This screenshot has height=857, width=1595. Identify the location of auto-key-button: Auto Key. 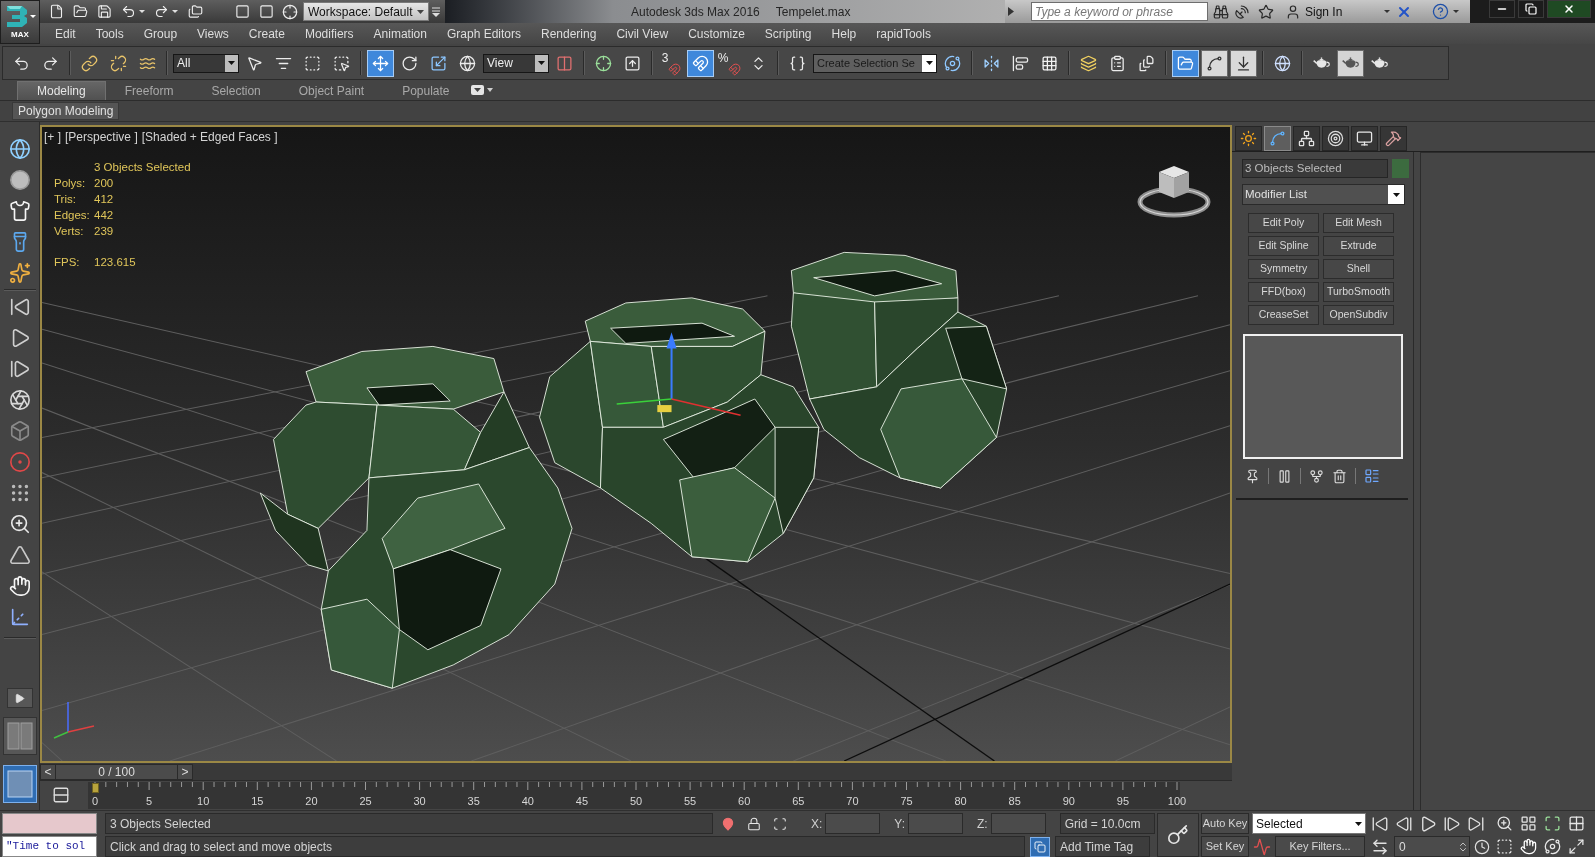
(1225, 823).